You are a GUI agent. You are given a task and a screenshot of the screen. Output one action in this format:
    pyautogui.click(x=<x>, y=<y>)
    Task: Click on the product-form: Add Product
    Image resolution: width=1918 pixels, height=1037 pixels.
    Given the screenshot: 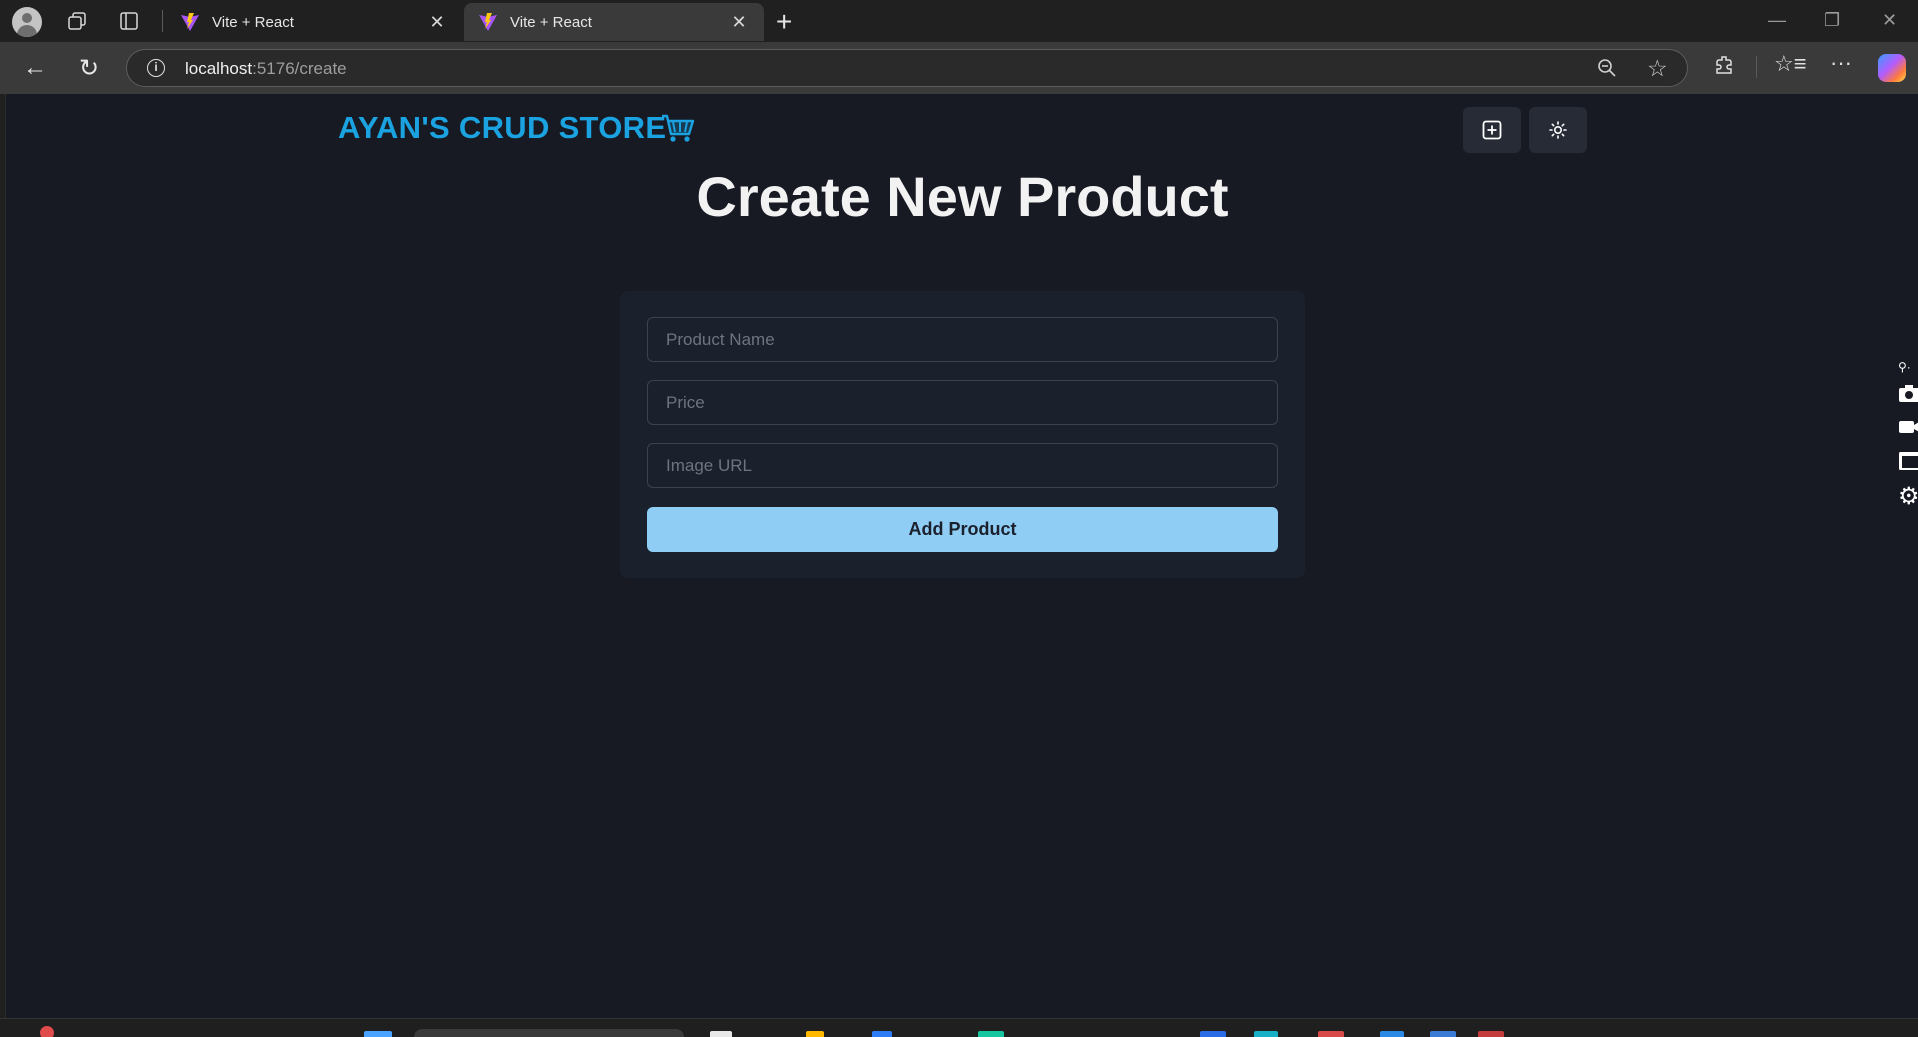 What is the action you would take?
    pyautogui.click(x=962, y=434)
    